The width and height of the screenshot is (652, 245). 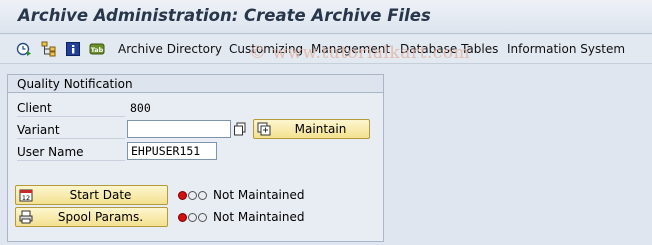 I want to click on calendar-icon: 12, so click(x=26, y=195).